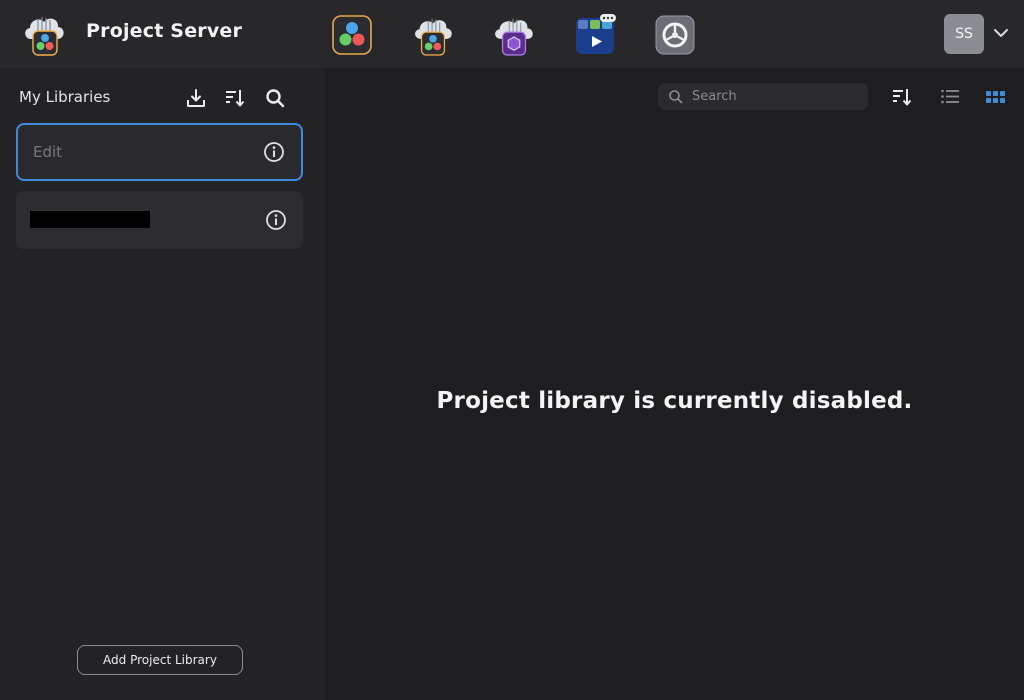 Image resolution: width=1024 pixels, height=700 pixels. Describe the element at coordinates (596, 35) in the screenshot. I see `presentations-icon` at that location.